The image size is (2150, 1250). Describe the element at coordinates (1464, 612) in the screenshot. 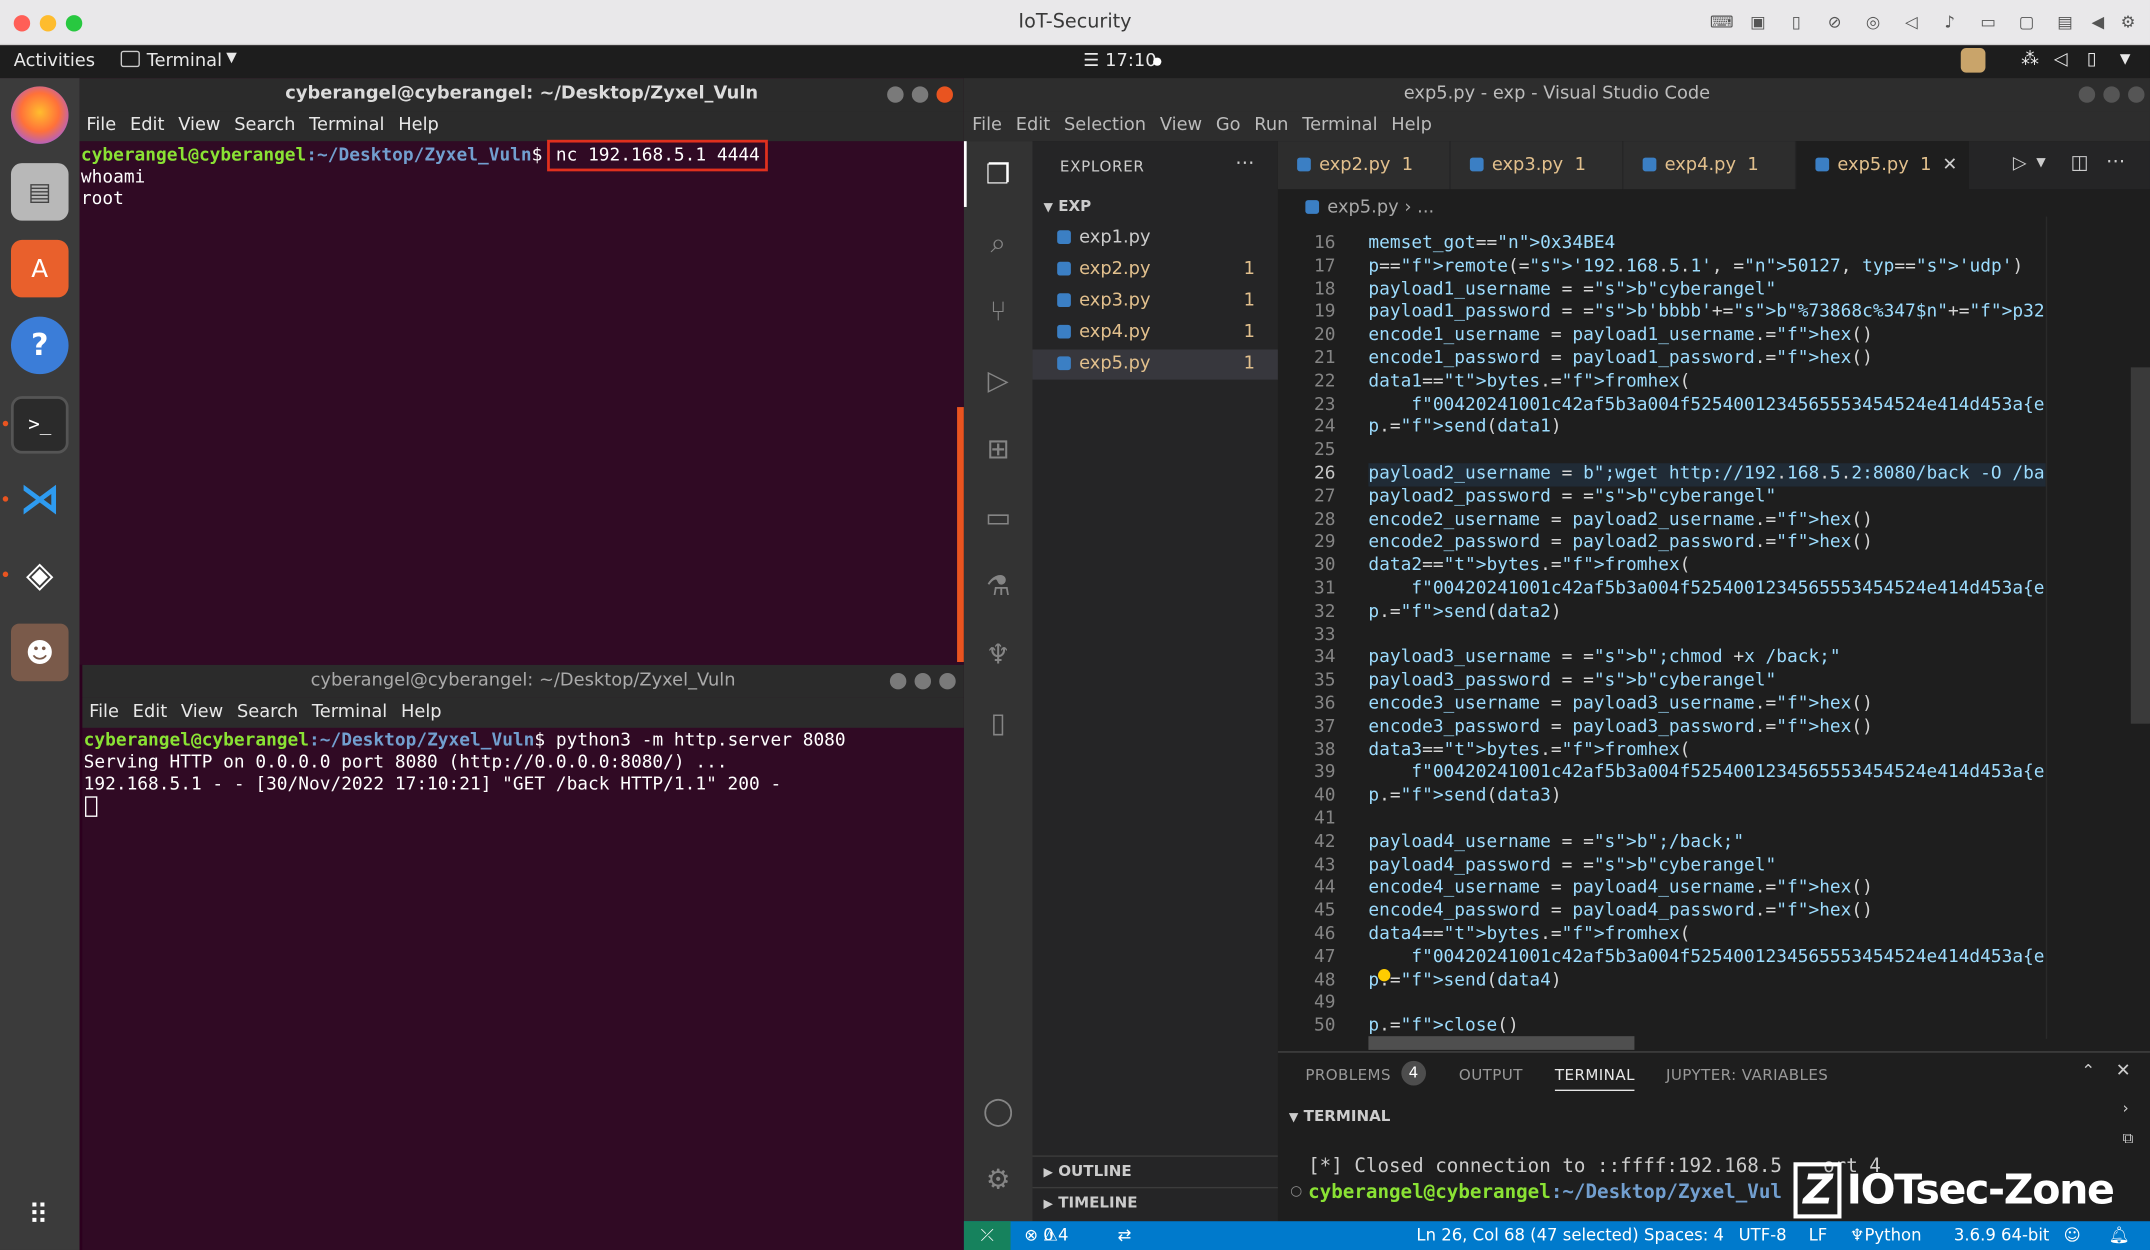

I see `code-line: p.="f">send(data2)` at that location.